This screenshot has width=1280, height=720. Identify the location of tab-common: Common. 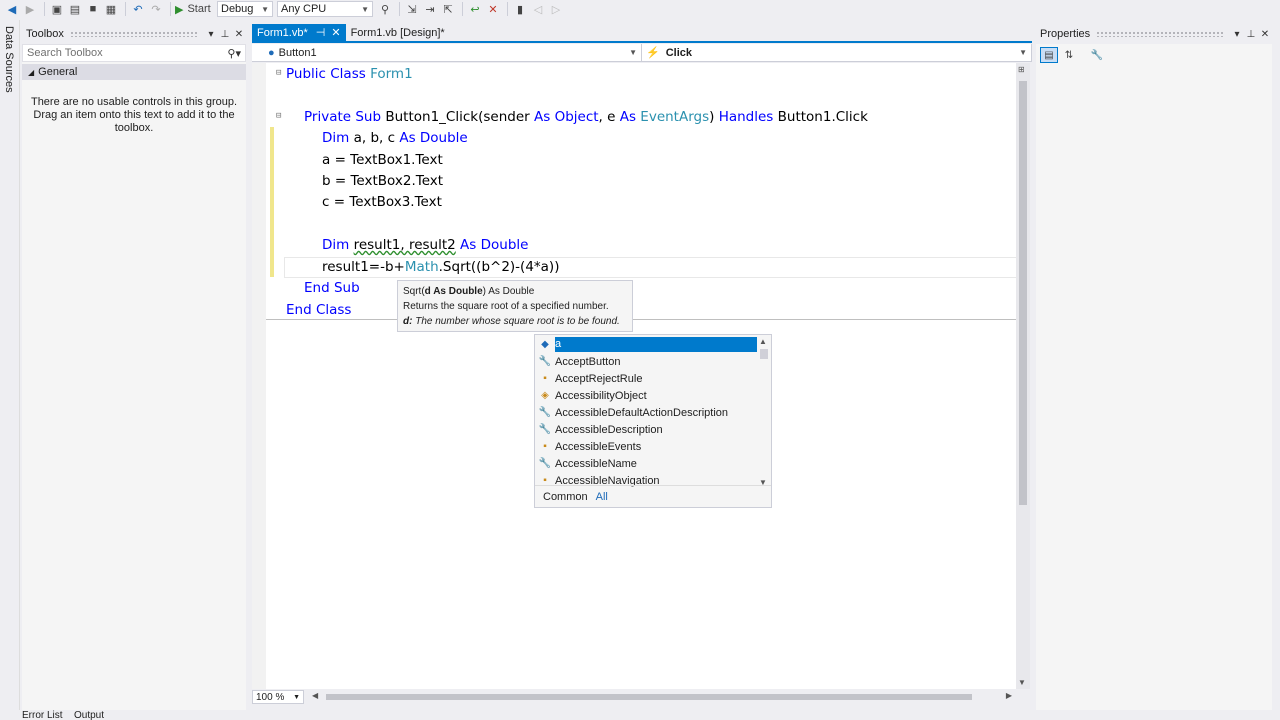
(565, 497).